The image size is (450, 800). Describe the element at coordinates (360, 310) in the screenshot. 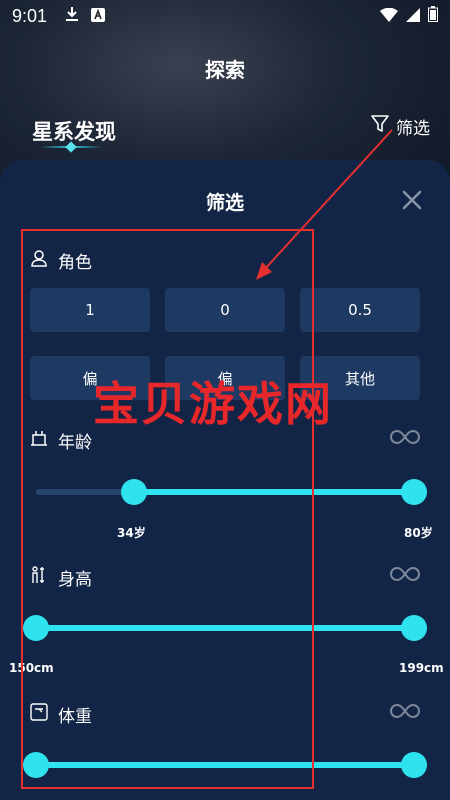

I see `role-option-0-5: 0.5` at that location.